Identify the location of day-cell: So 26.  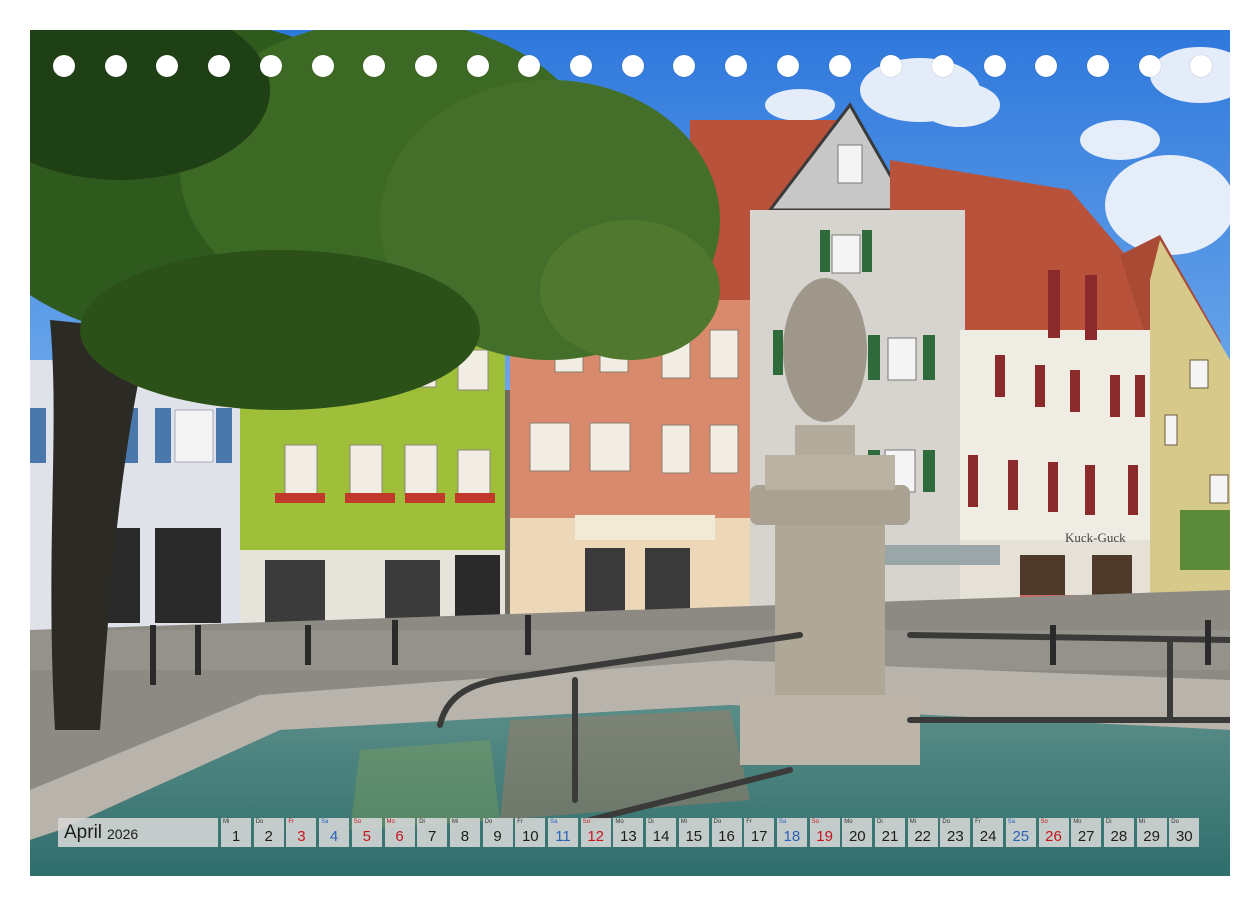
(1053, 832).